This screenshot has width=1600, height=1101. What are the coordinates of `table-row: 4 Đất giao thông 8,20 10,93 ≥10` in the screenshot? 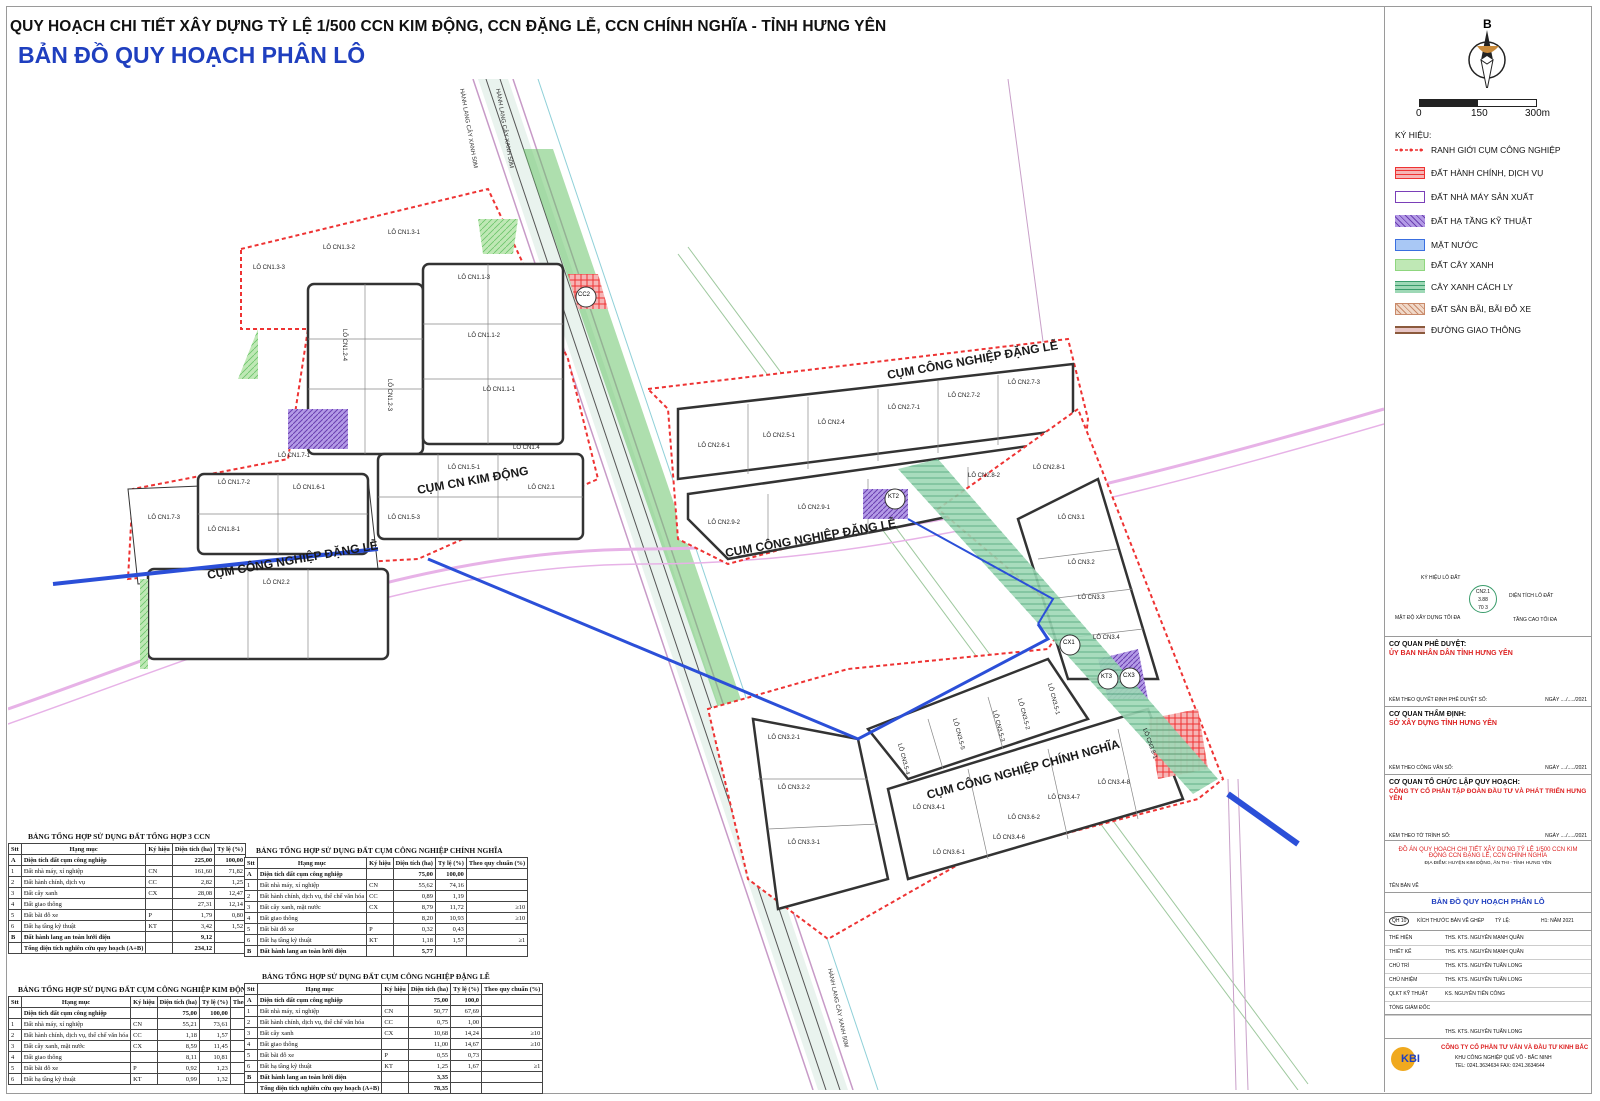 It's located at (386, 918).